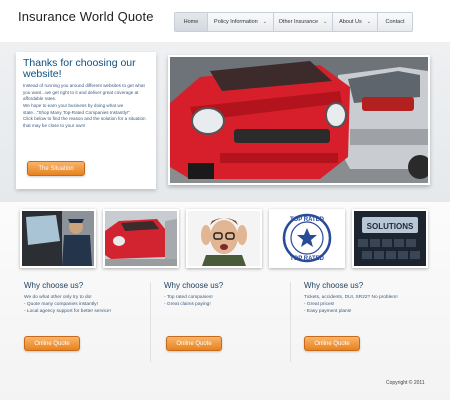 This screenshot has width=450, height=400. I want to click on welcome-title: Thanks for choosing our website!, so click(79, 69).